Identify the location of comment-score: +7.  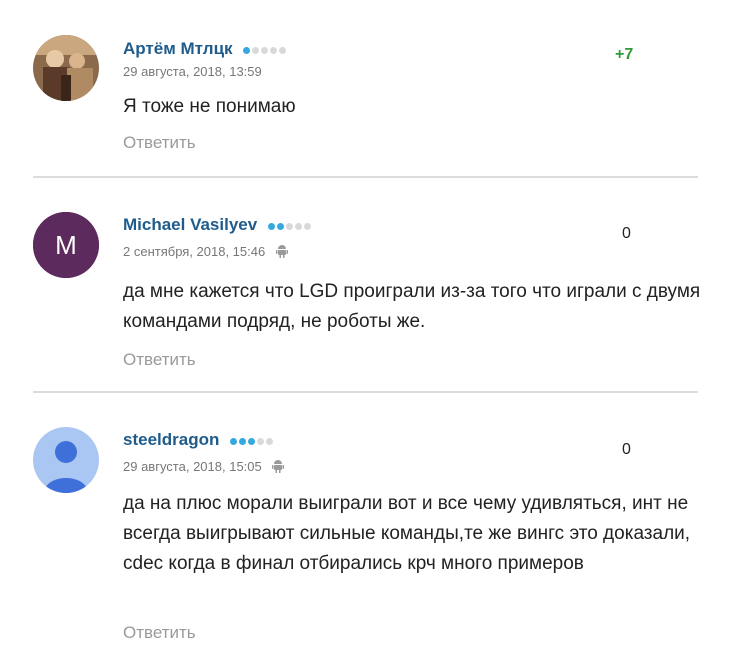
(624, 54).